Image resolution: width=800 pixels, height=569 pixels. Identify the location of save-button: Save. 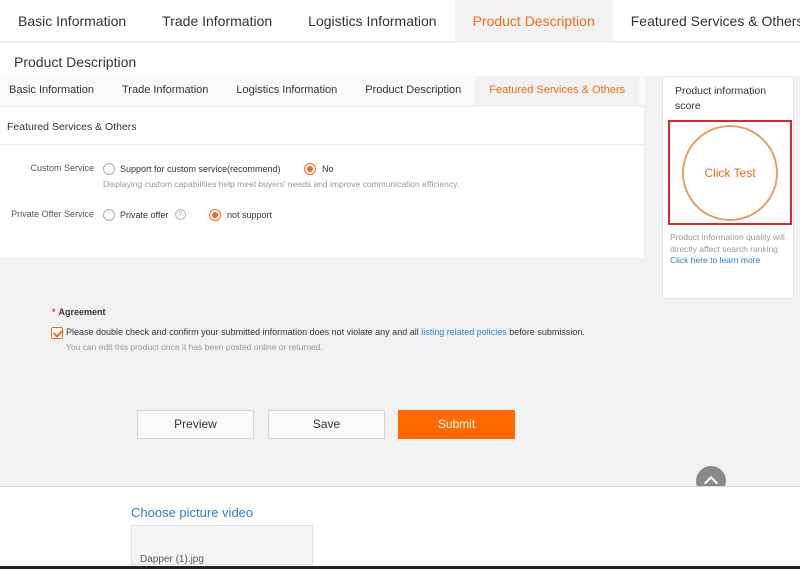
(326, 424).